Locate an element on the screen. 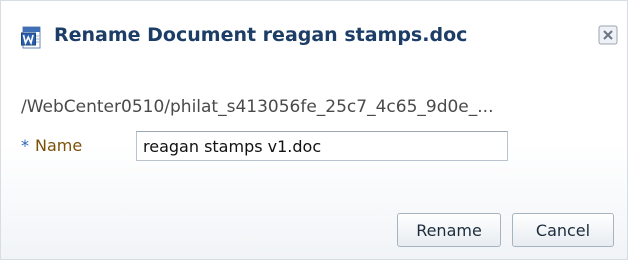 Image resolution: width=628 pixels, height=260 pixels. close-icon is located at coordinates (608, 35).